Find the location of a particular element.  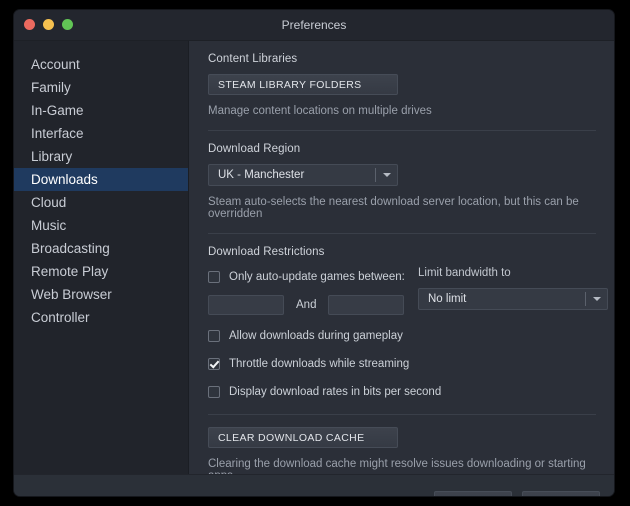

sidebar-item-downloads: Downloads is located at coordinates (101, 179).